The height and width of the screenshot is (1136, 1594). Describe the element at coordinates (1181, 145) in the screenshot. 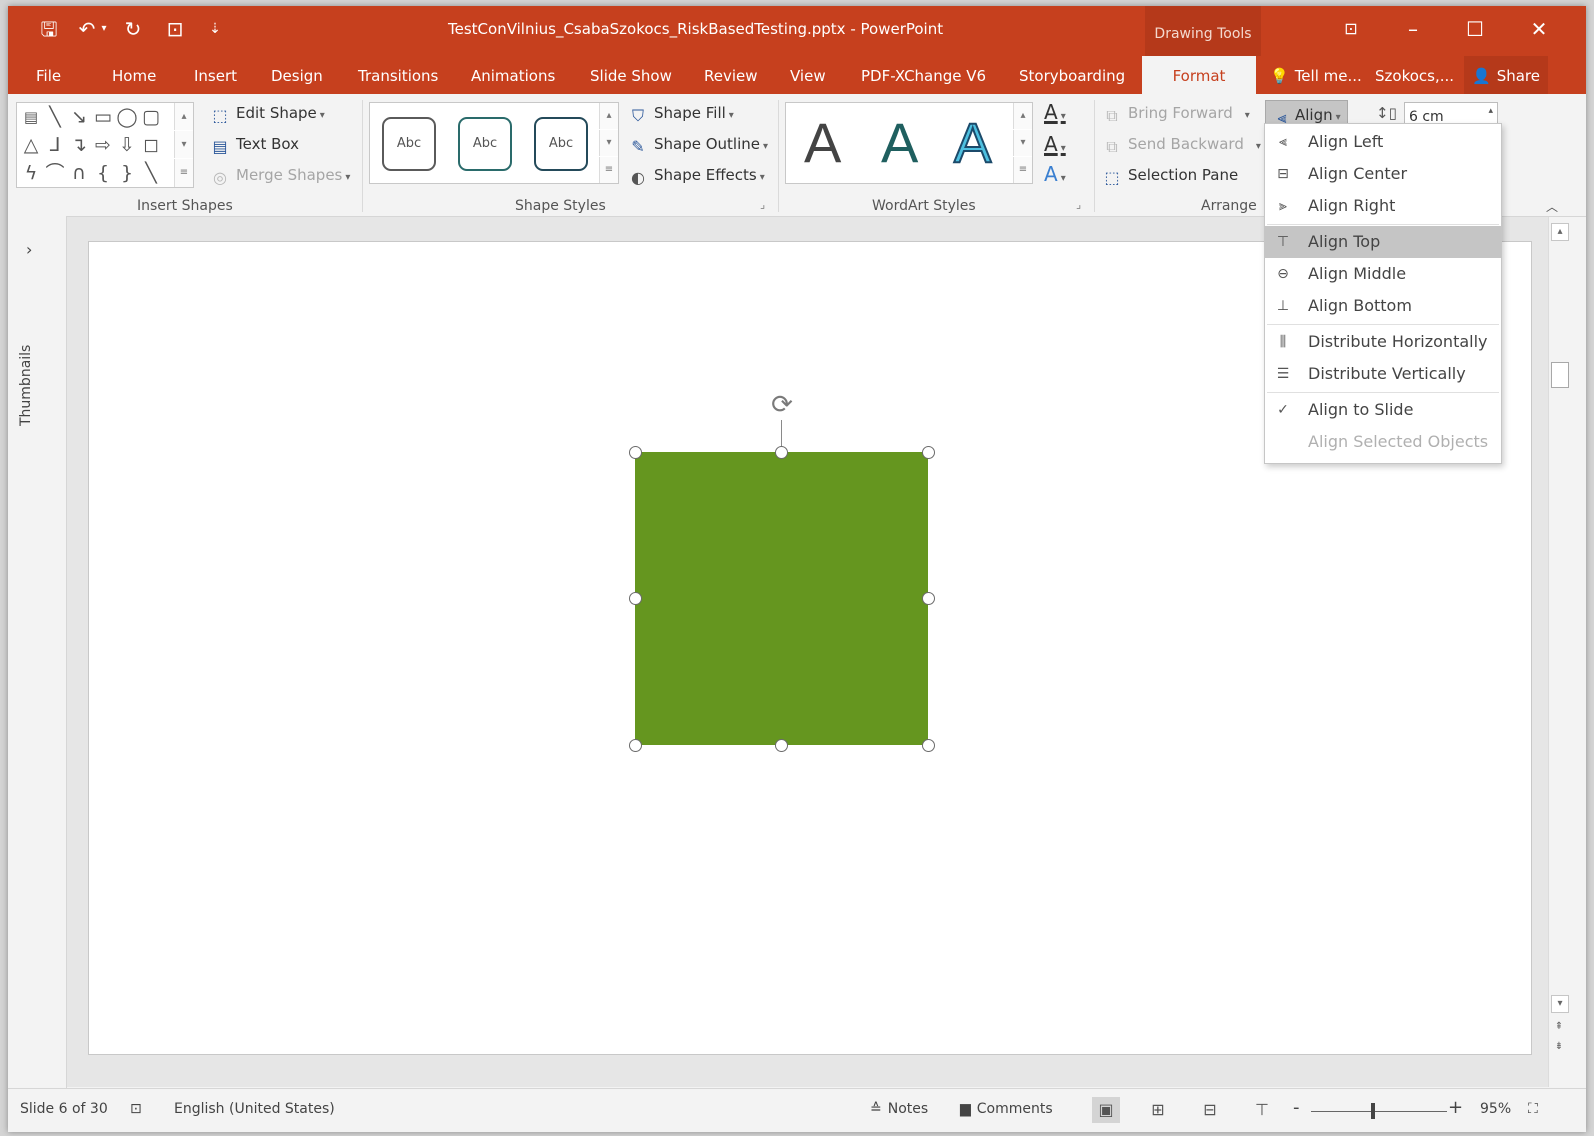

I see `send-backward-button: ⧉ Send Backward ▾` at that location.